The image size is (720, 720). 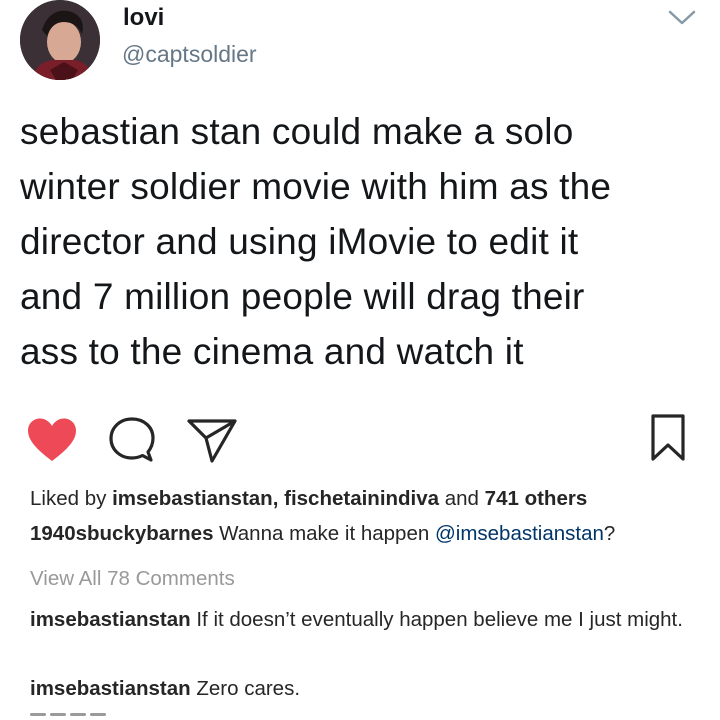 What do you see at coordinates (52, 440) in the screenshot?
I see `heart-icon` at bounding box center [52, 440].